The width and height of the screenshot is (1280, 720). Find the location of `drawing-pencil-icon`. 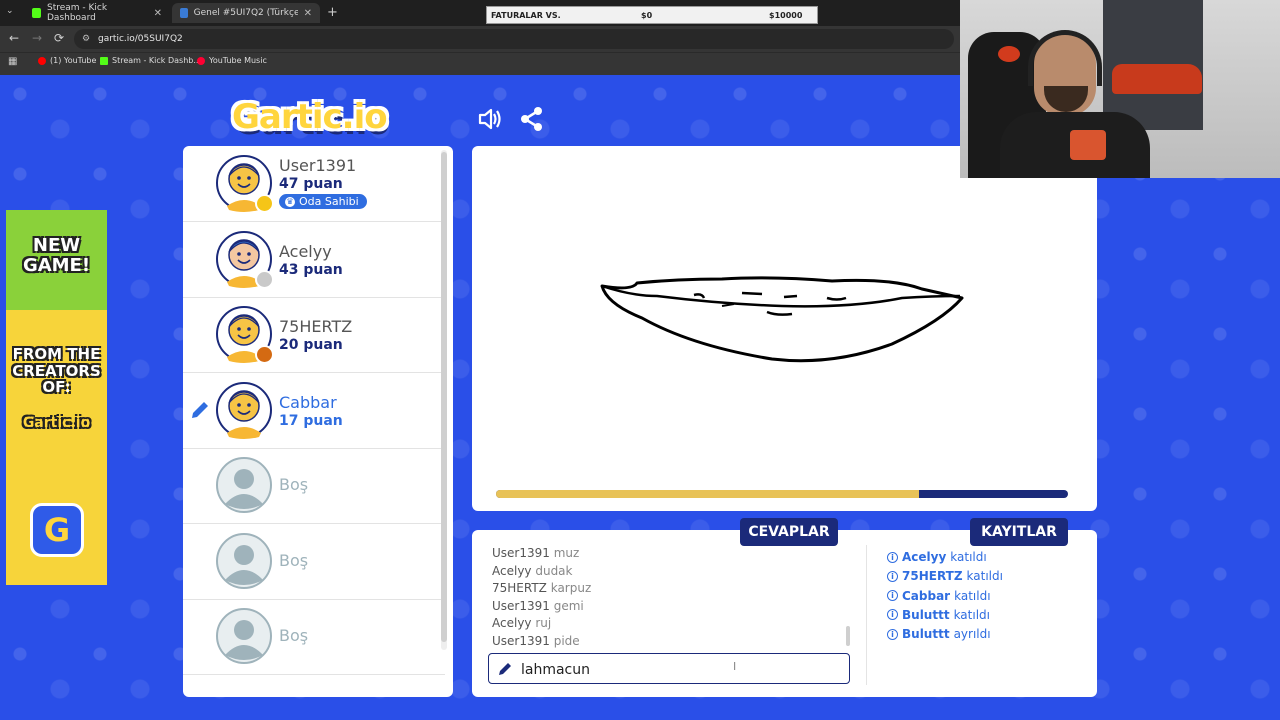

drawing-pencil-icon is located at coordinates (200, 412).